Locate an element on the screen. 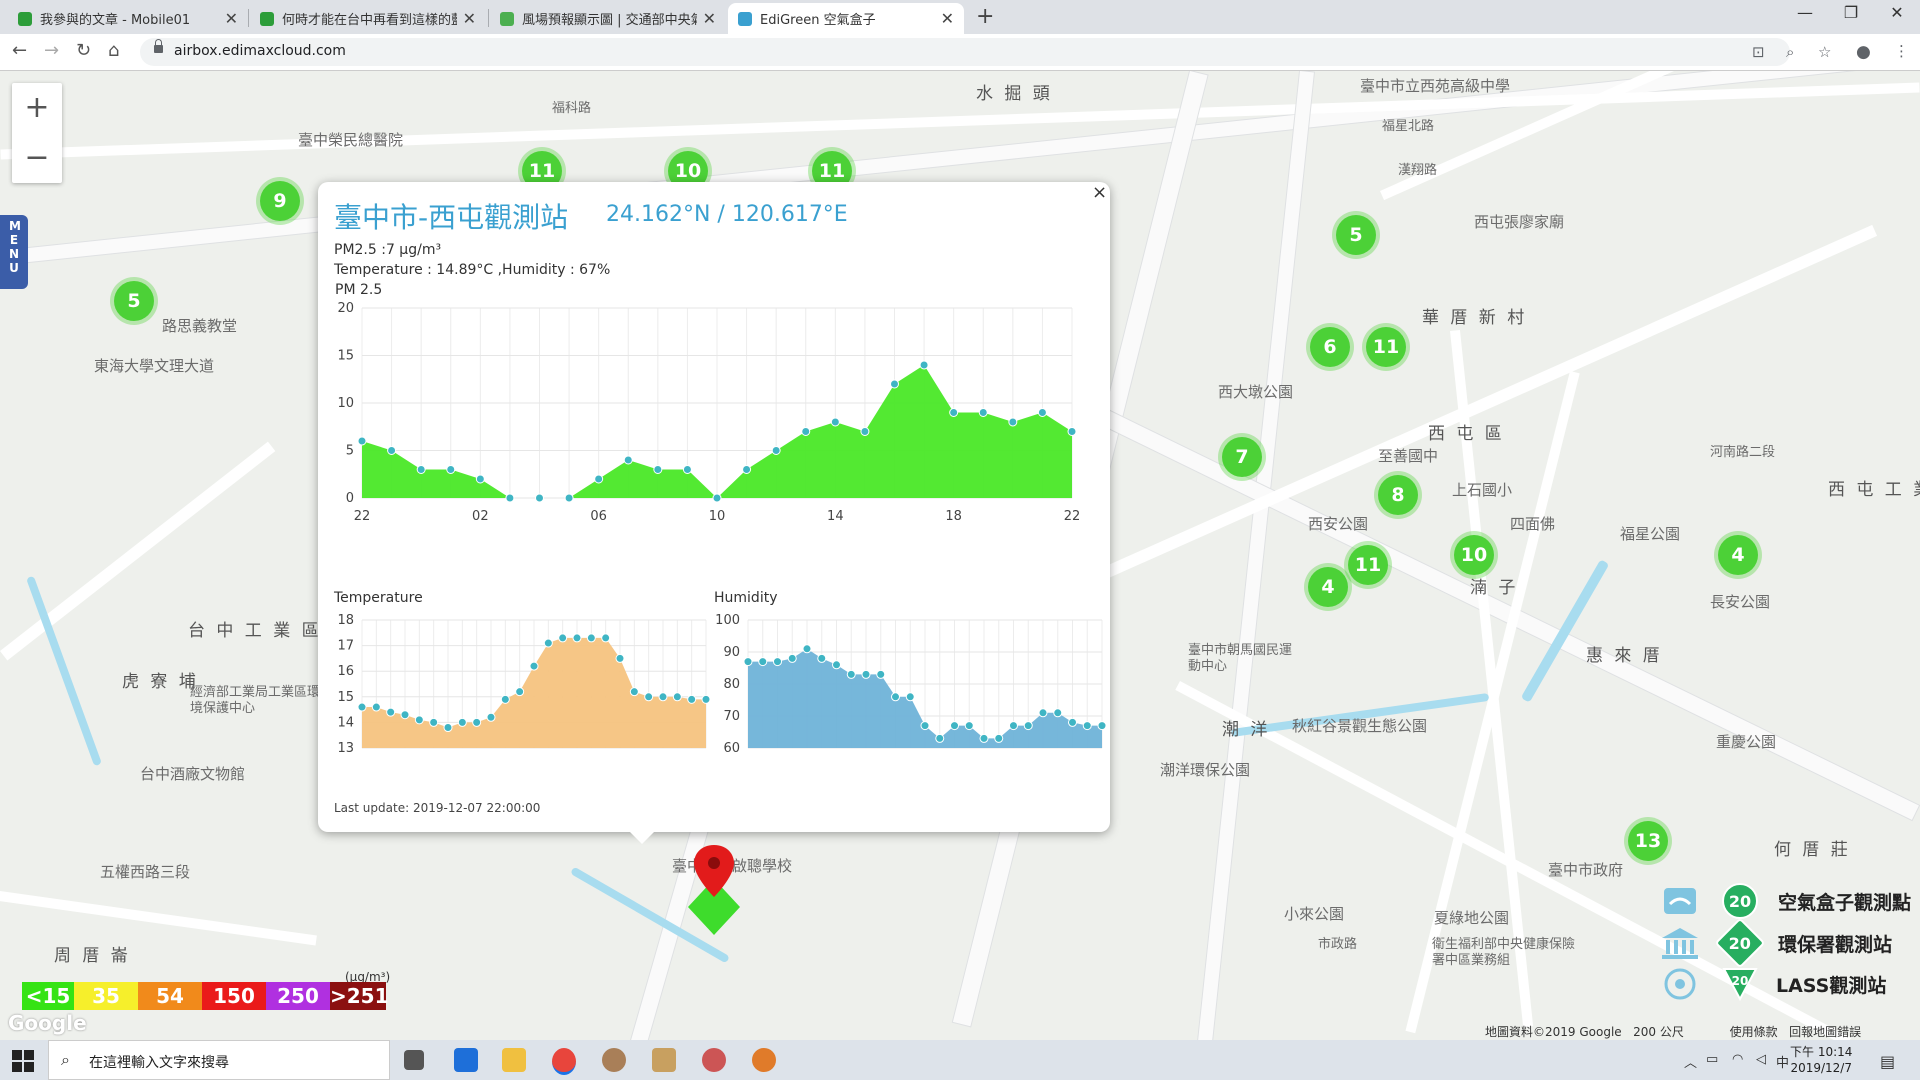 The image size is (1920, 1080). back-arrow-icon: ← is located at coordinates (19, 50).